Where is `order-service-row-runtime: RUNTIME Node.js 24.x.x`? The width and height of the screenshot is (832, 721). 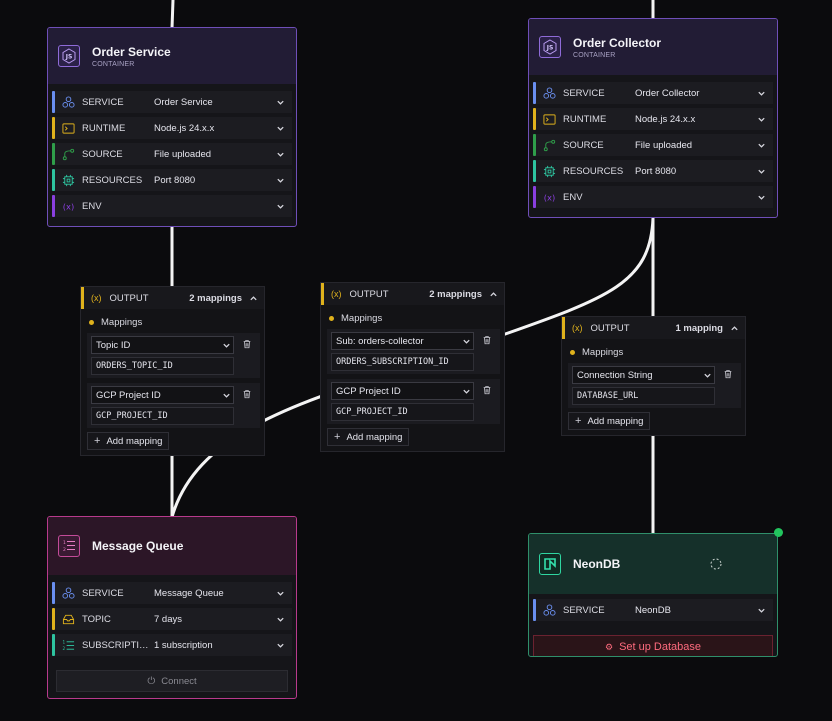
order-service-row-runtime: RUNTIME Node.js 24.x.x is located at coordinates (172, 128).